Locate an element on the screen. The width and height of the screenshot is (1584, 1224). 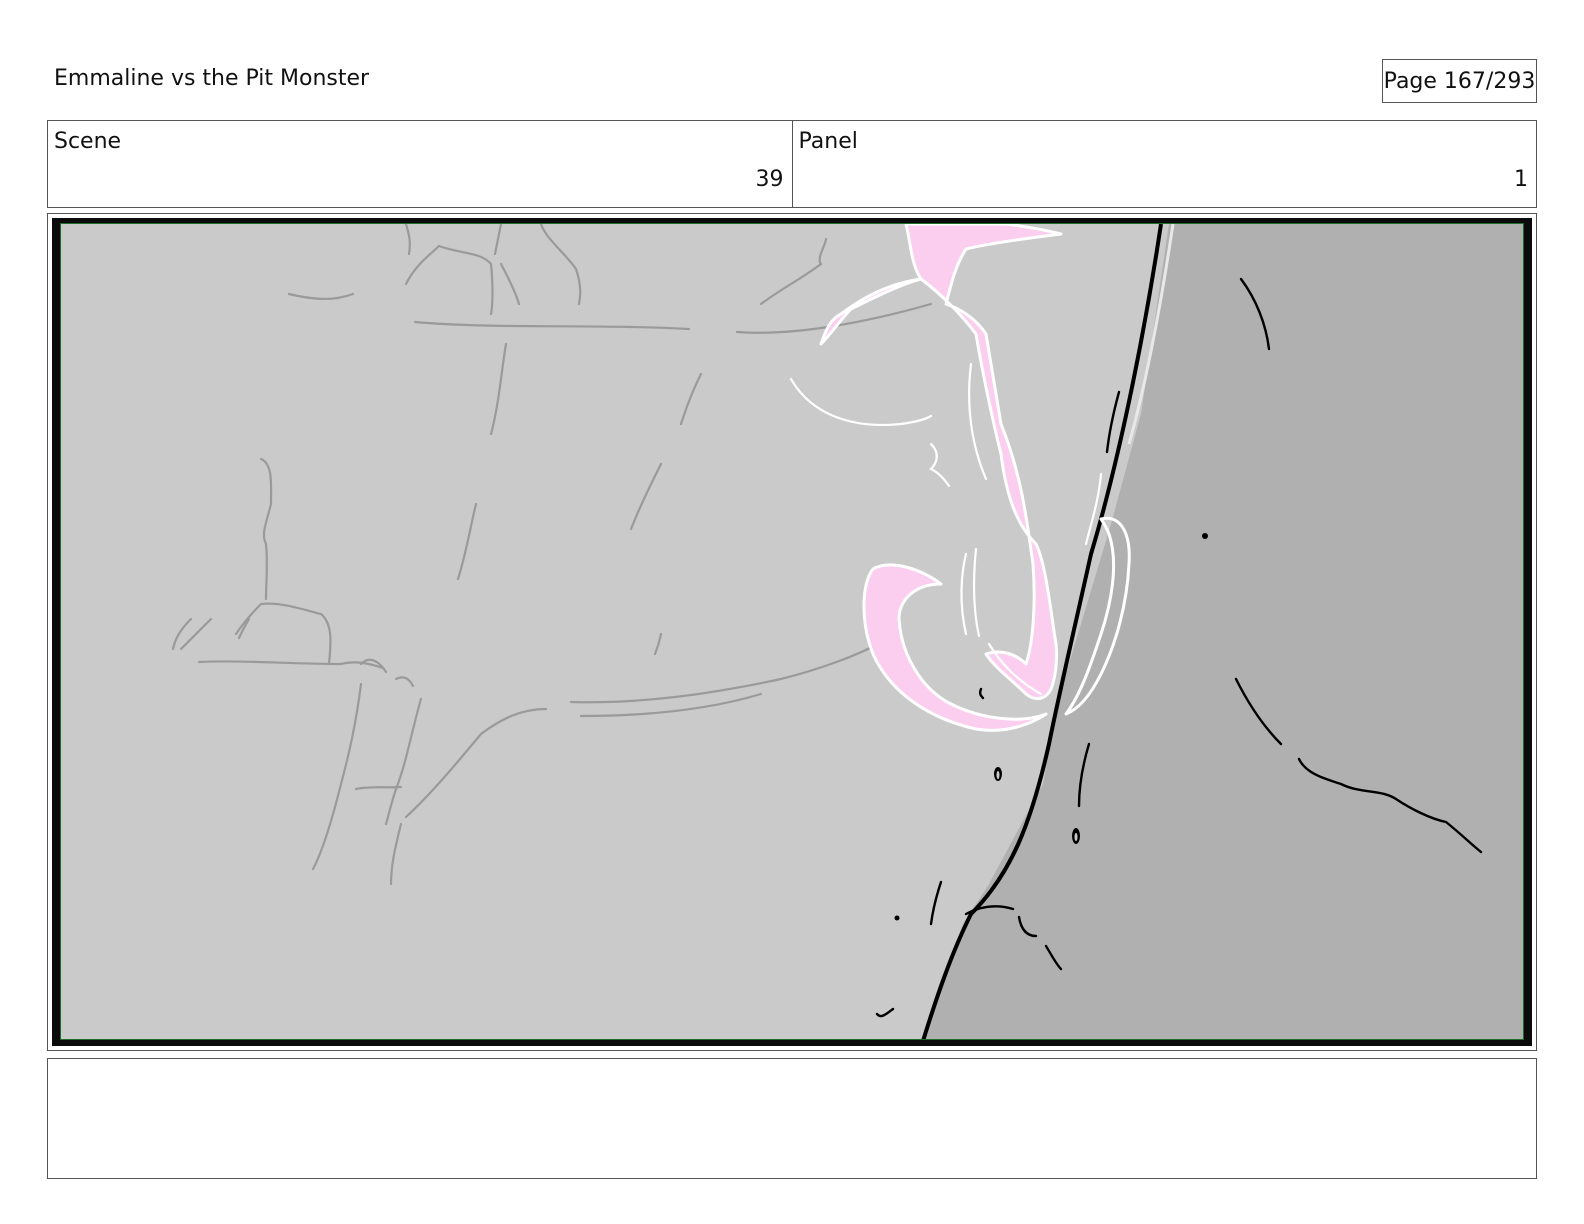
scene-panel-info: Scene 39 Panel 1 is located at coordinates (792, 164).